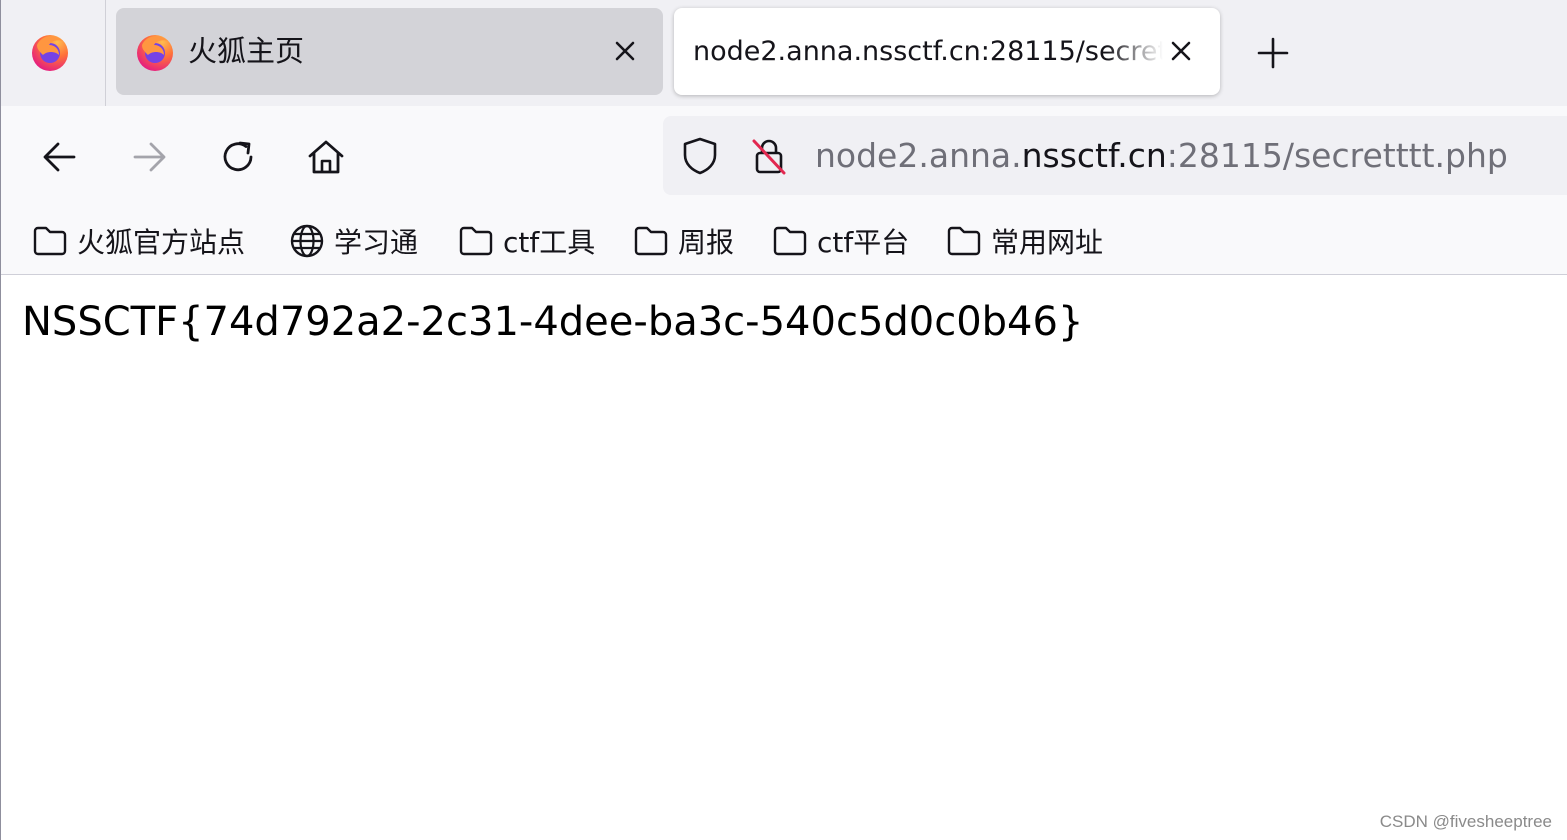  I want to click on home-icon, so click(326, 157).